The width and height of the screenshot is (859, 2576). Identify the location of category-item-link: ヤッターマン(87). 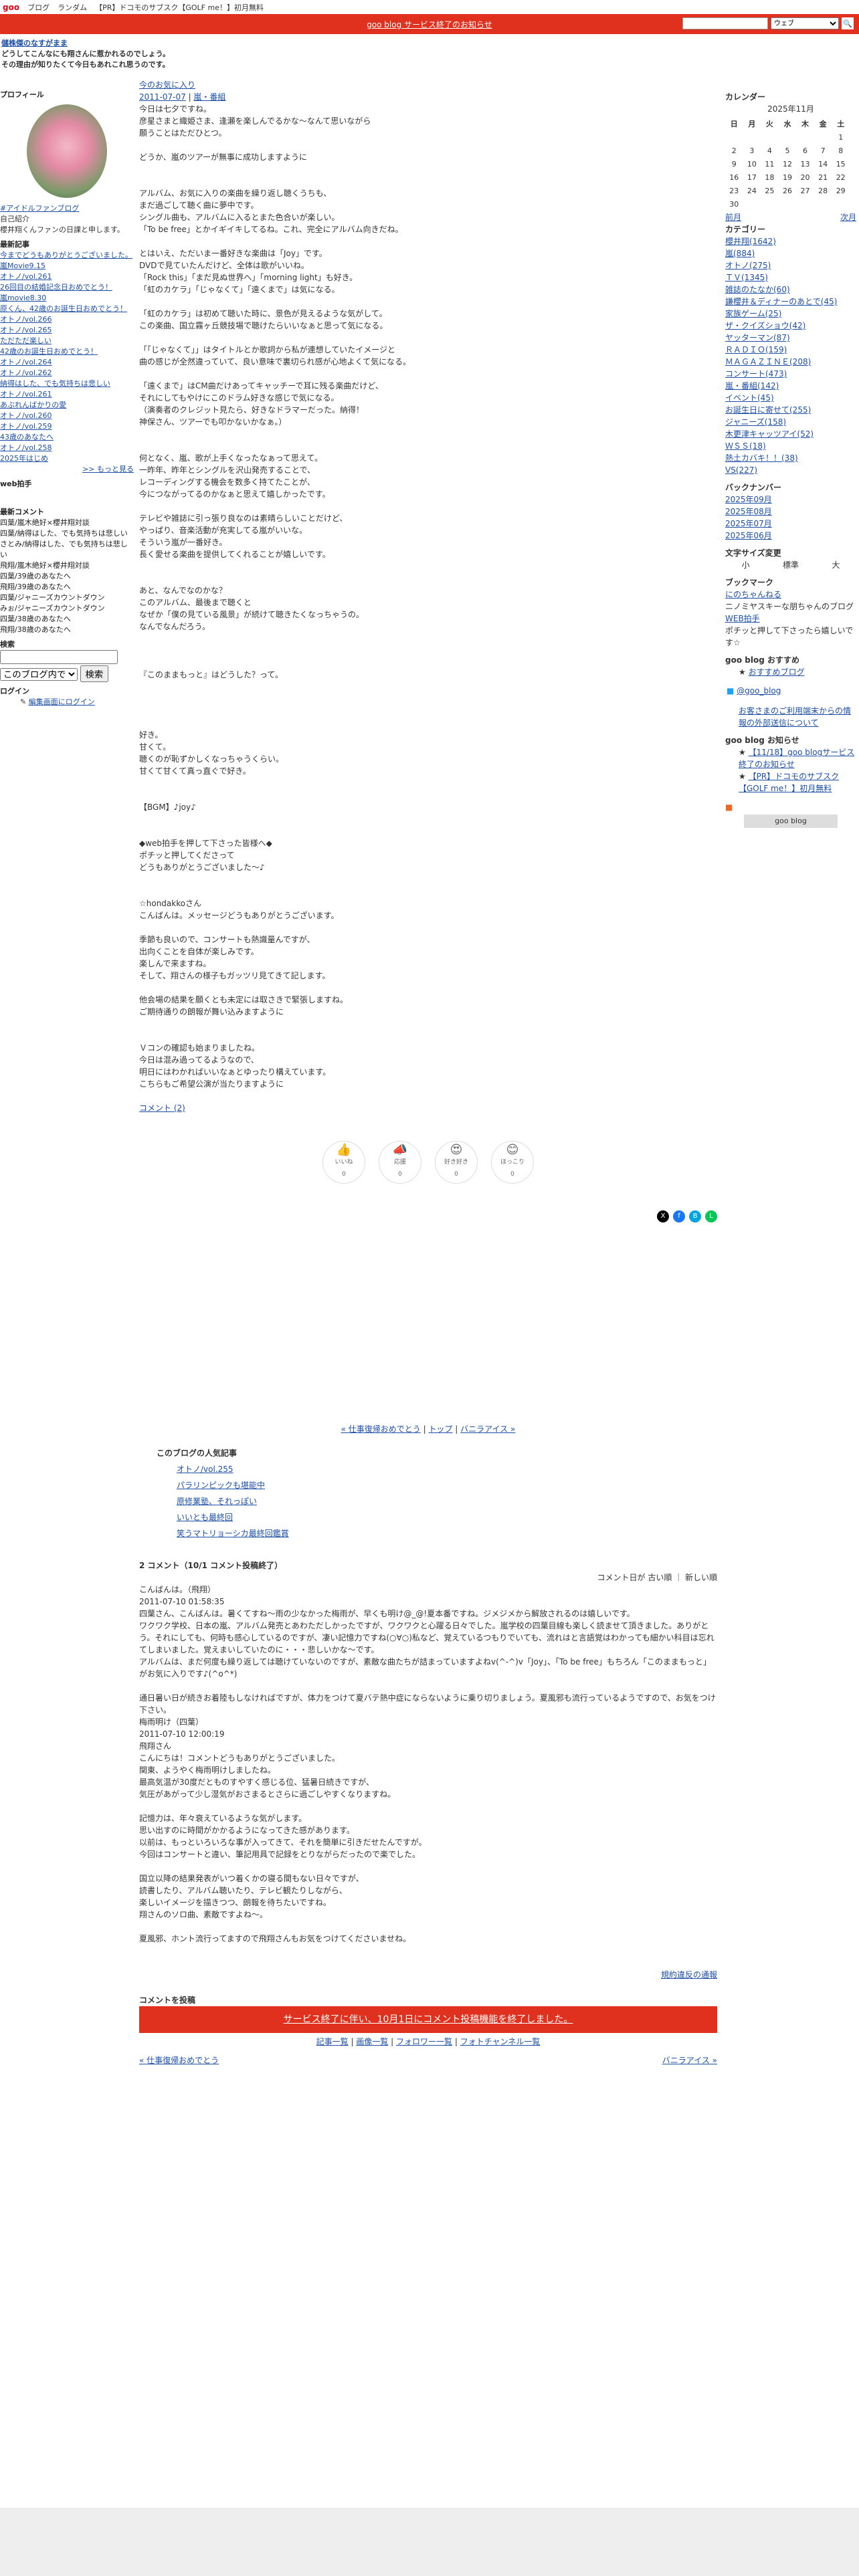
(757, 338).